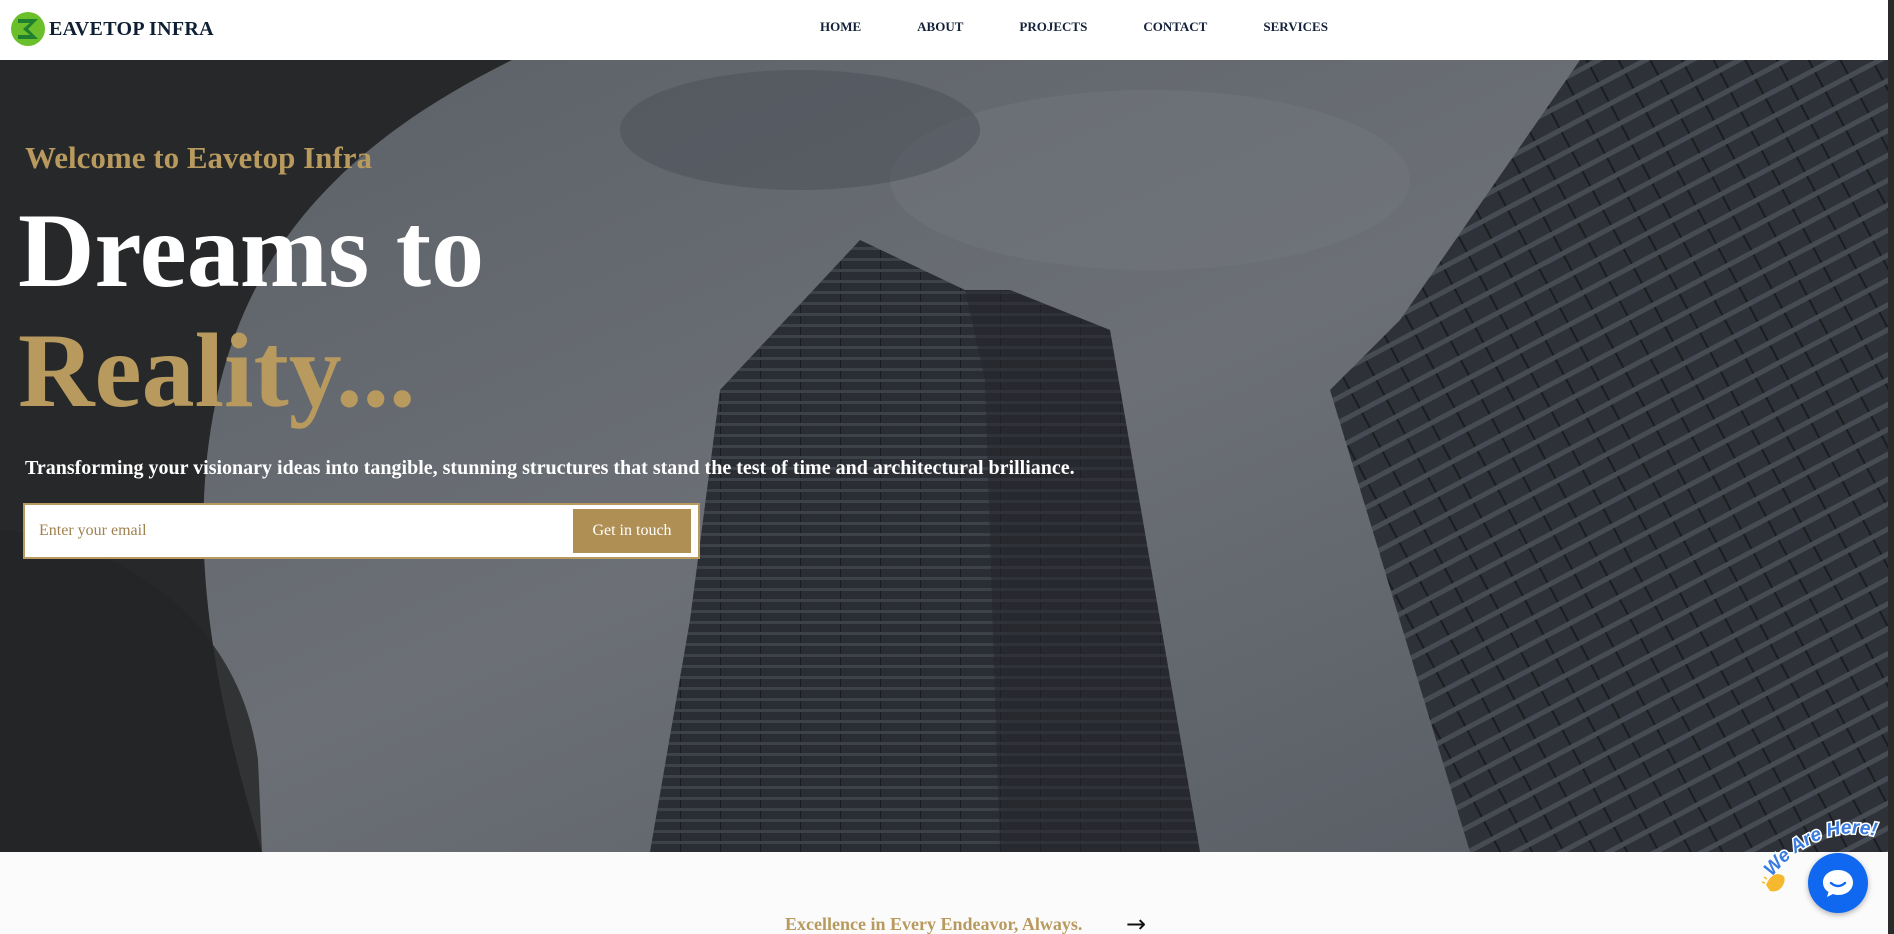  I want to click on lower-section: Excellence in Every Endeavor, Always. →, so click(944, 893).